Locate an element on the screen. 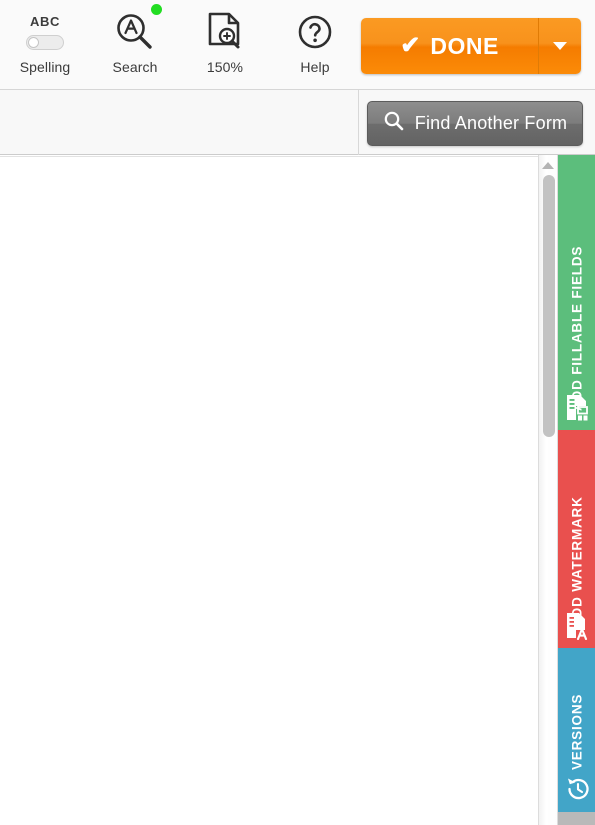  search-status-dot is located at coordinates (156, 9).